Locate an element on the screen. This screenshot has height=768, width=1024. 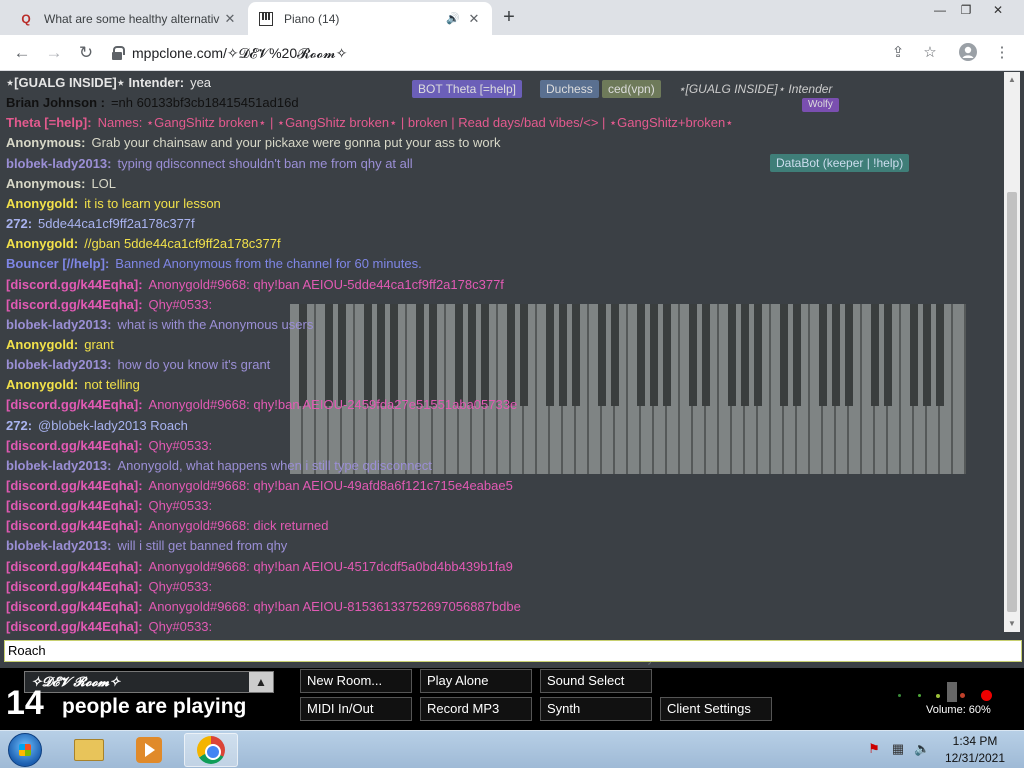
share-icon: ⇪ is located at coordinates (898, 53).